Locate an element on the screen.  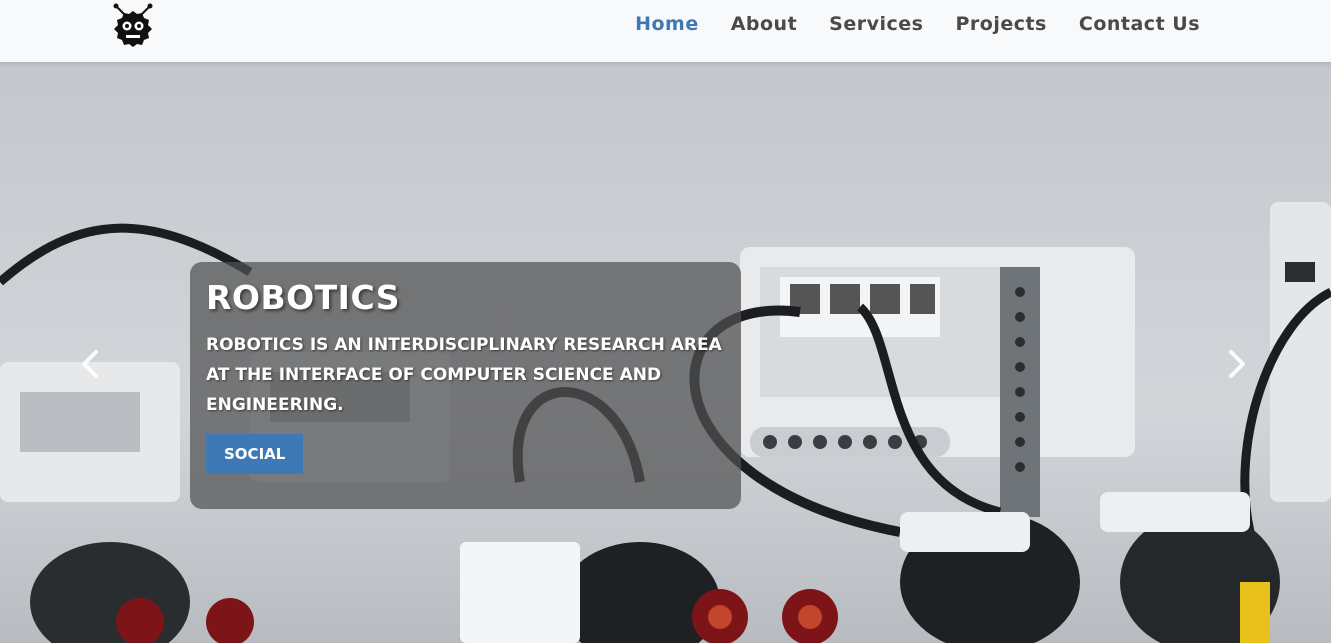
navbar: Home About Services Projects Contact Us is located at coordinates (665, 31).